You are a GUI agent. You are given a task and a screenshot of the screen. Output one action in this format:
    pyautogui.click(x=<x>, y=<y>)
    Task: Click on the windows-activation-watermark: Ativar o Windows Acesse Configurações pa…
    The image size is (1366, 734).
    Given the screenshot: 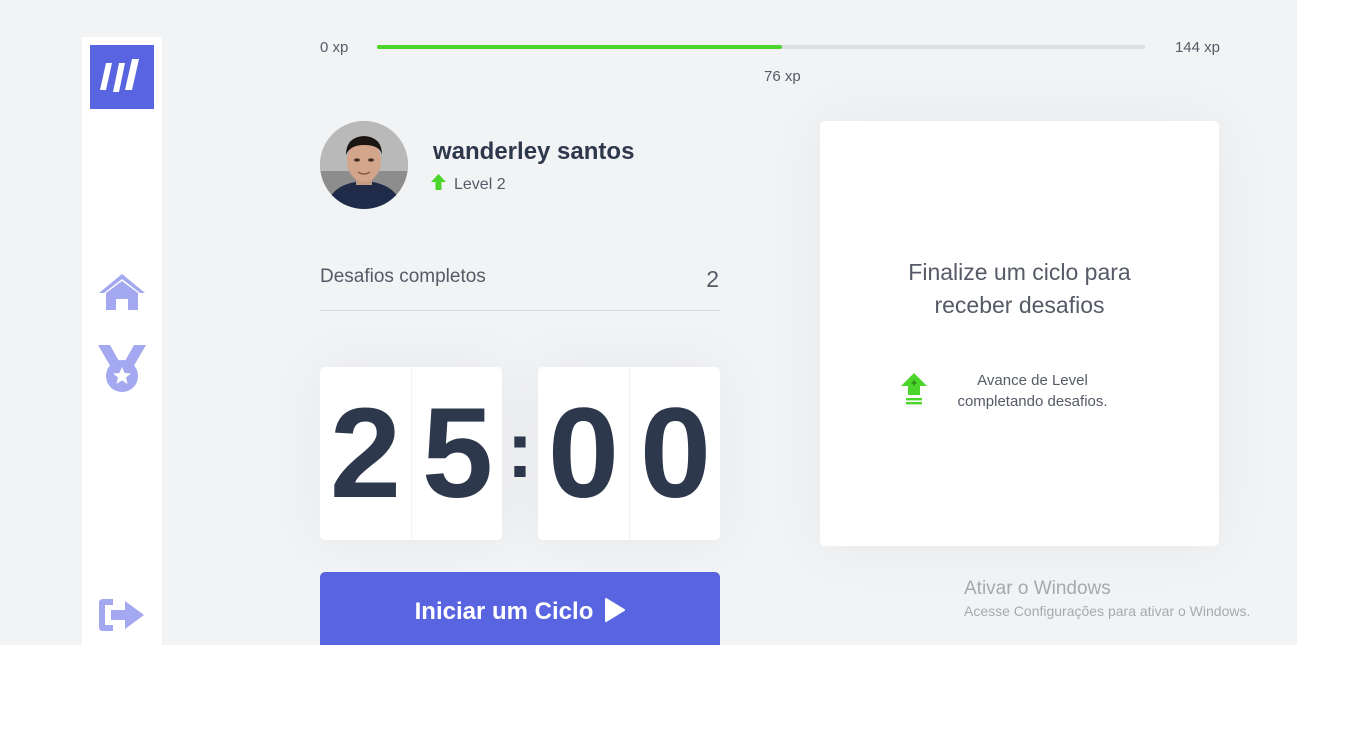 What is the action you would take?
    pyautogui.click(x=1107, y=599)
    